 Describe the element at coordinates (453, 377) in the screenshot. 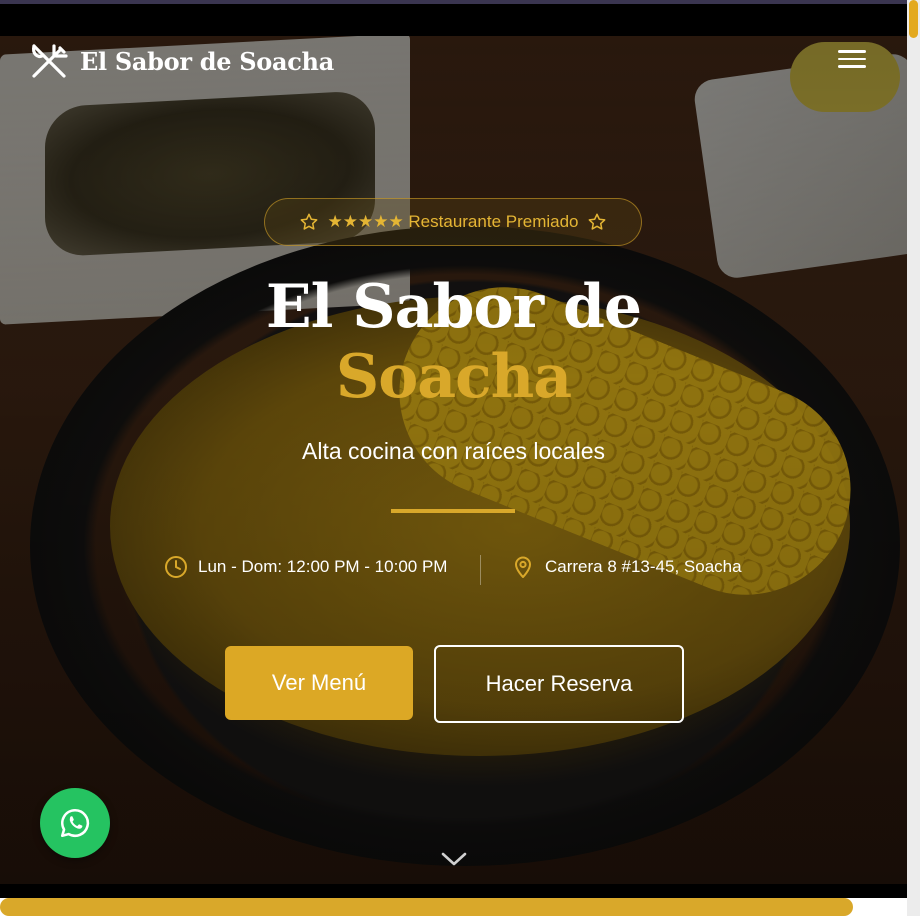

I see `hero-title-line2: Soacha` at that location.